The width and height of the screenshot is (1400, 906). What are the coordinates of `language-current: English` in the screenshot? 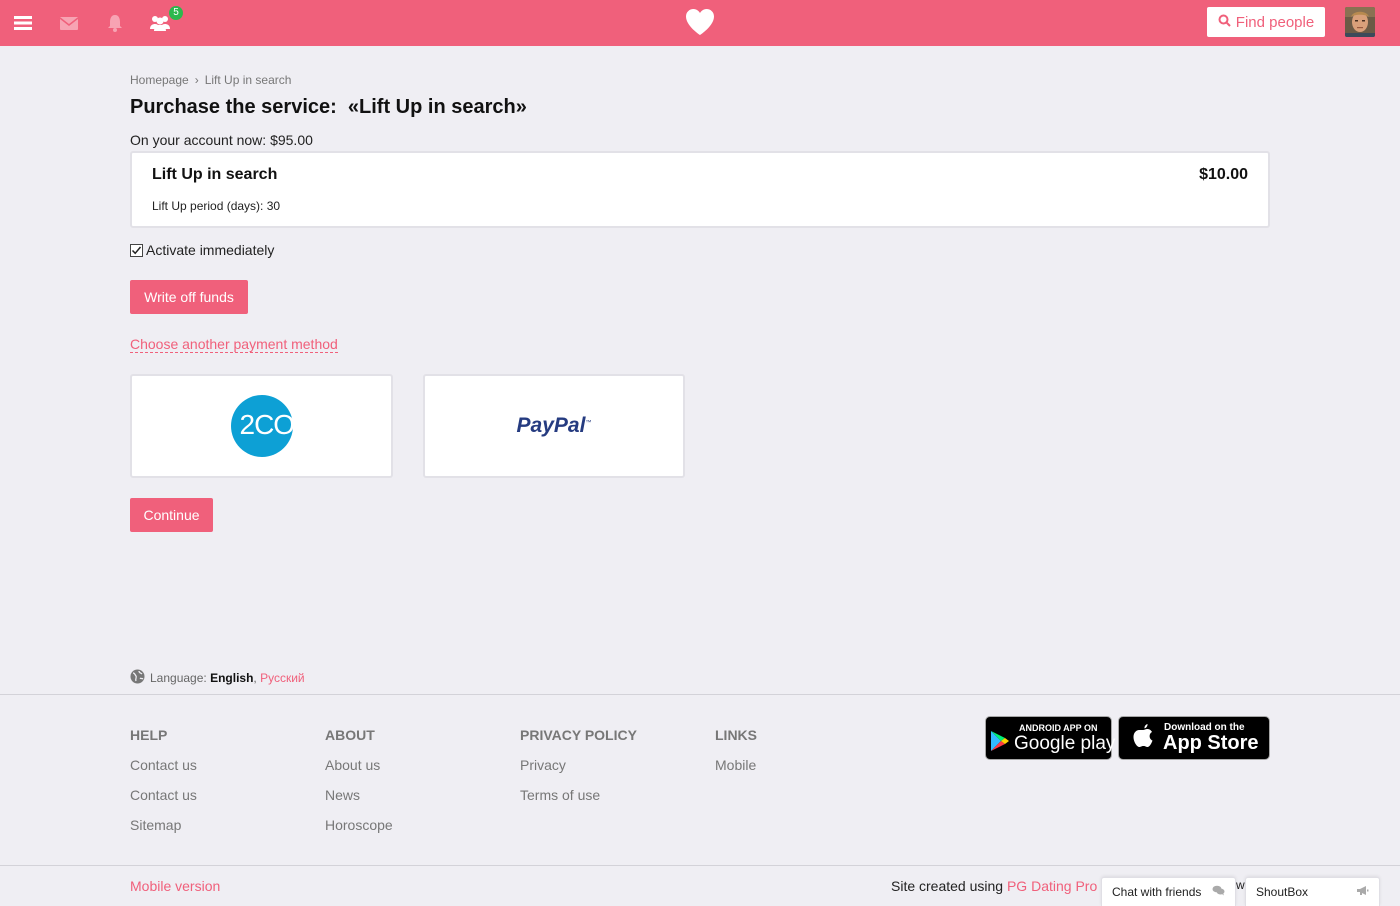 It's located at (232, 678).